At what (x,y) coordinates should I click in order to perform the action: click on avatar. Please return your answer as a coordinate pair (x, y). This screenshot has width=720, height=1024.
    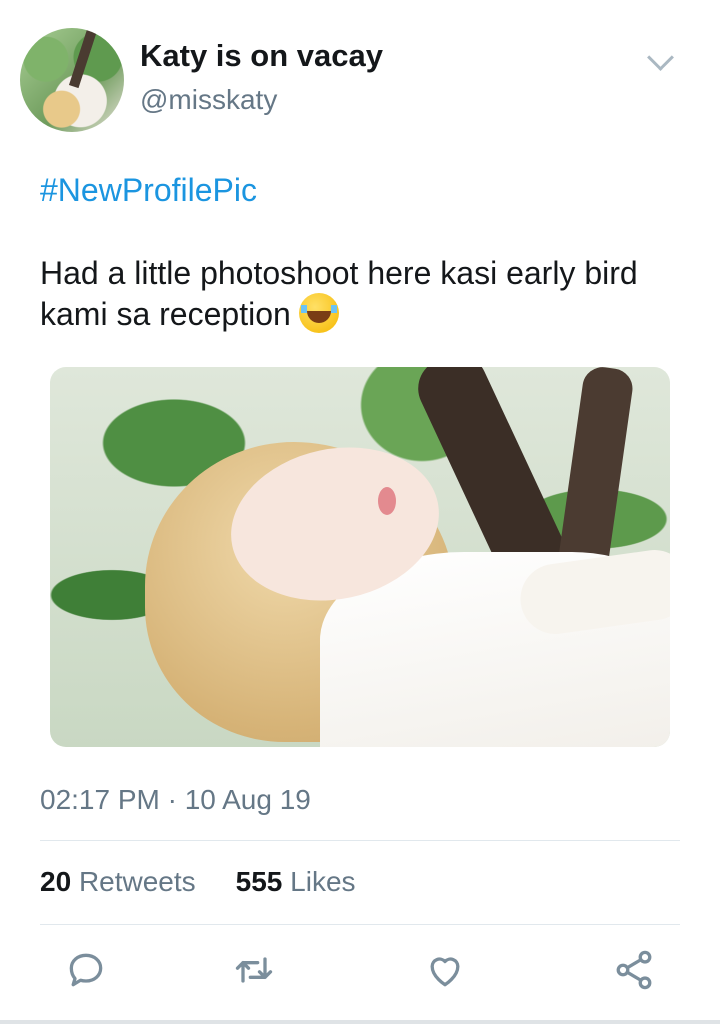
    Looking at the image, I should click on (72, 80).